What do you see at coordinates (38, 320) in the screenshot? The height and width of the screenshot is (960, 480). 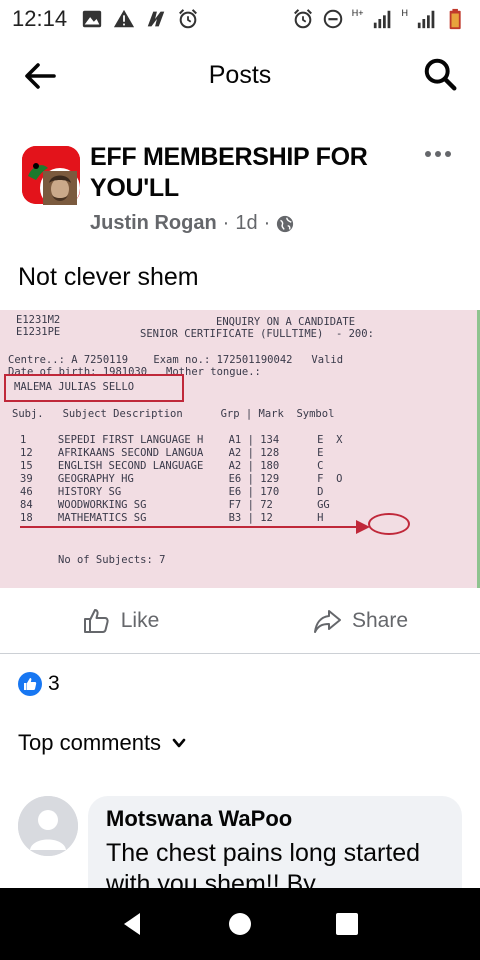 I see `doc-line: E1231M2` at bounding box center [38, 320].